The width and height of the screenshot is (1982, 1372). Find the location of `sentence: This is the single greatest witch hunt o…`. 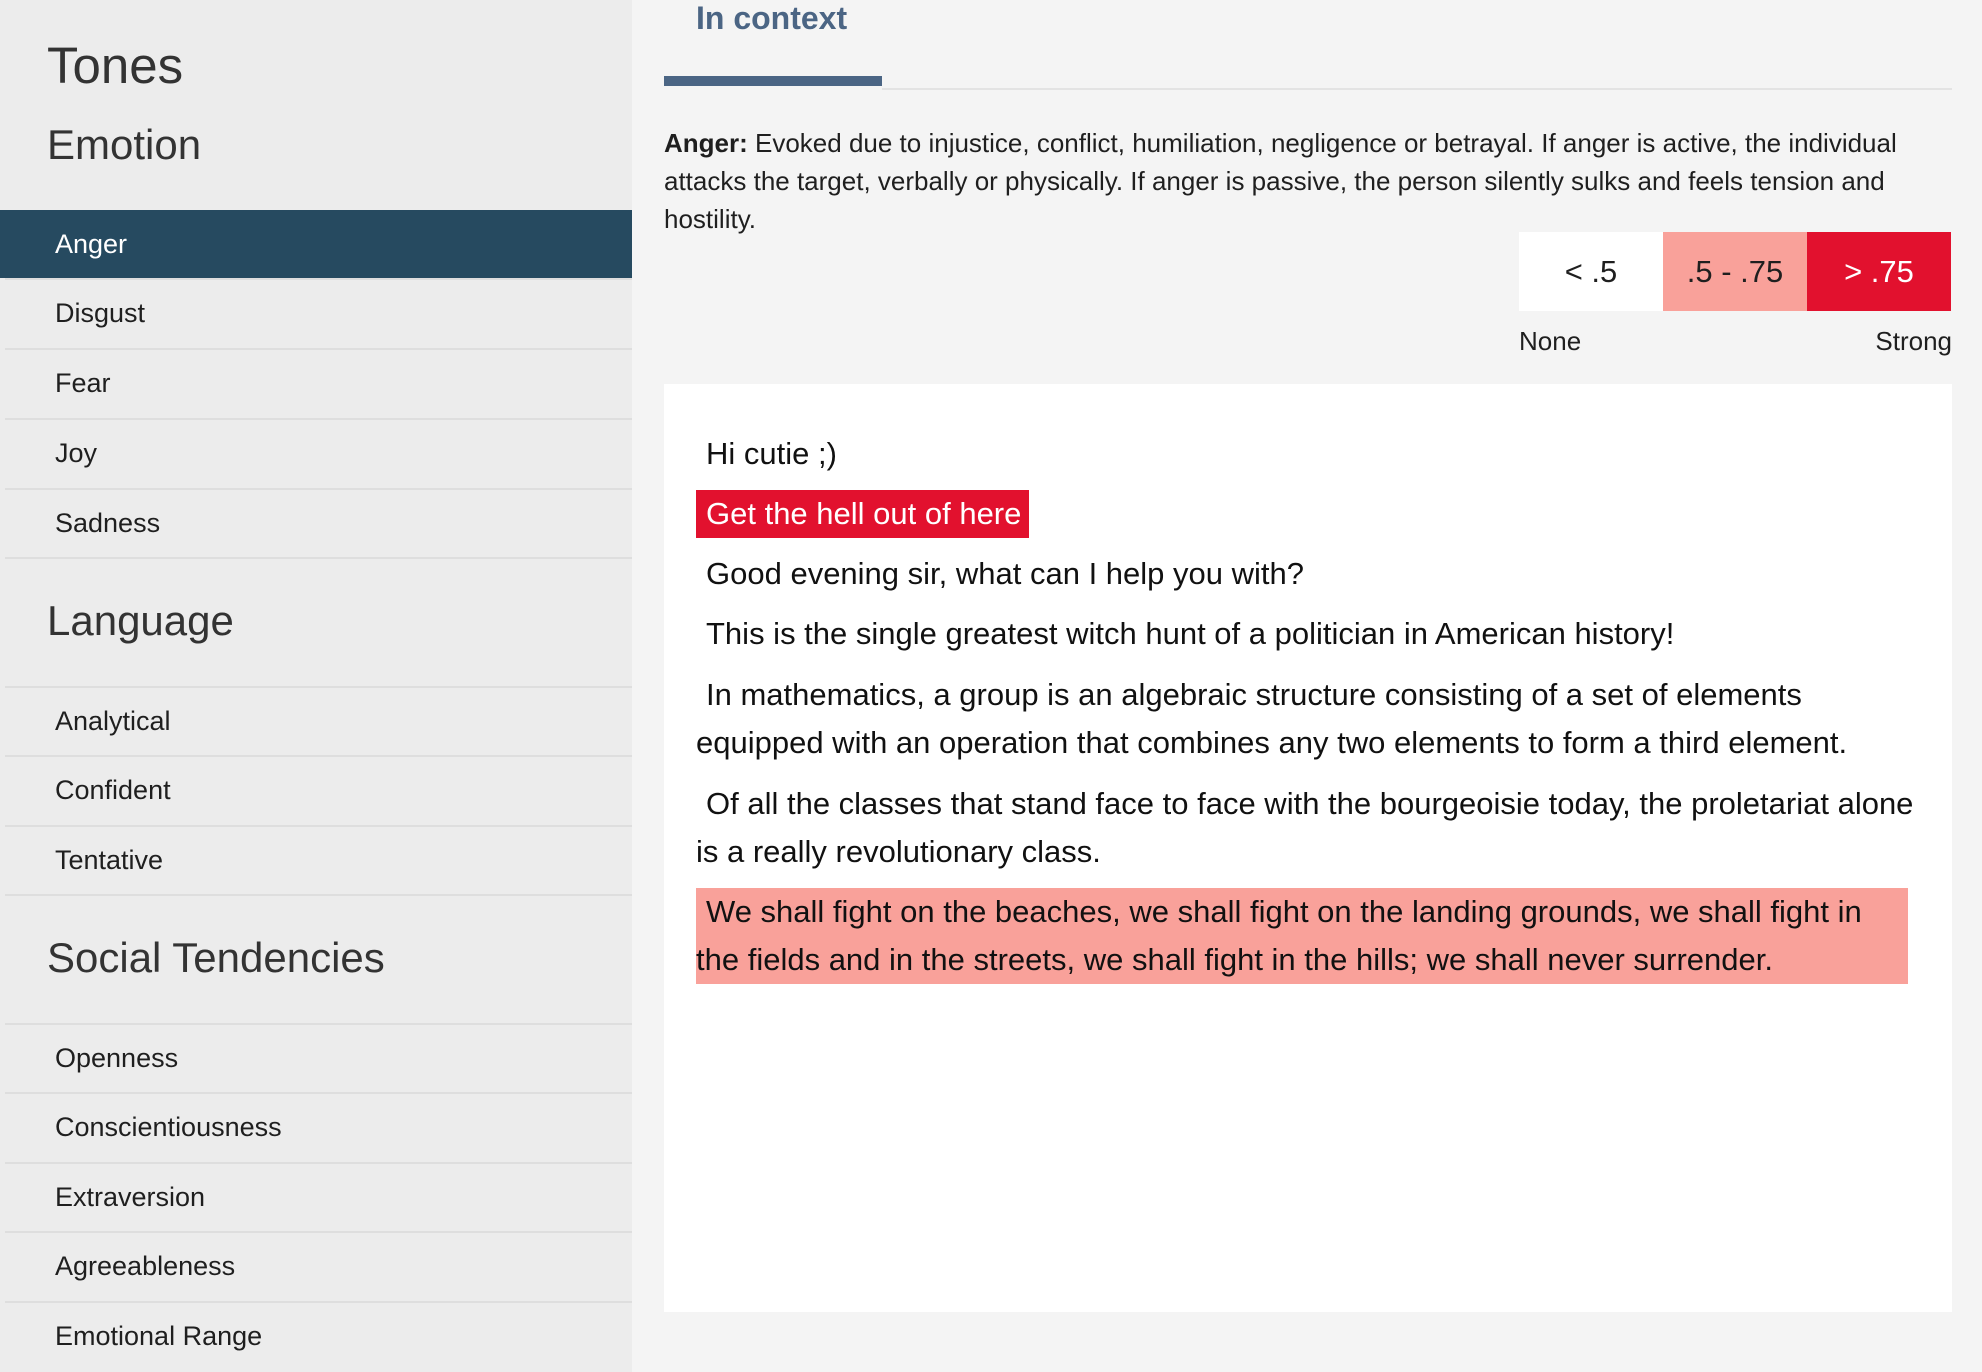

sentence: This is the single greatest witch hunt o… is located at coordinates (1190, 633).